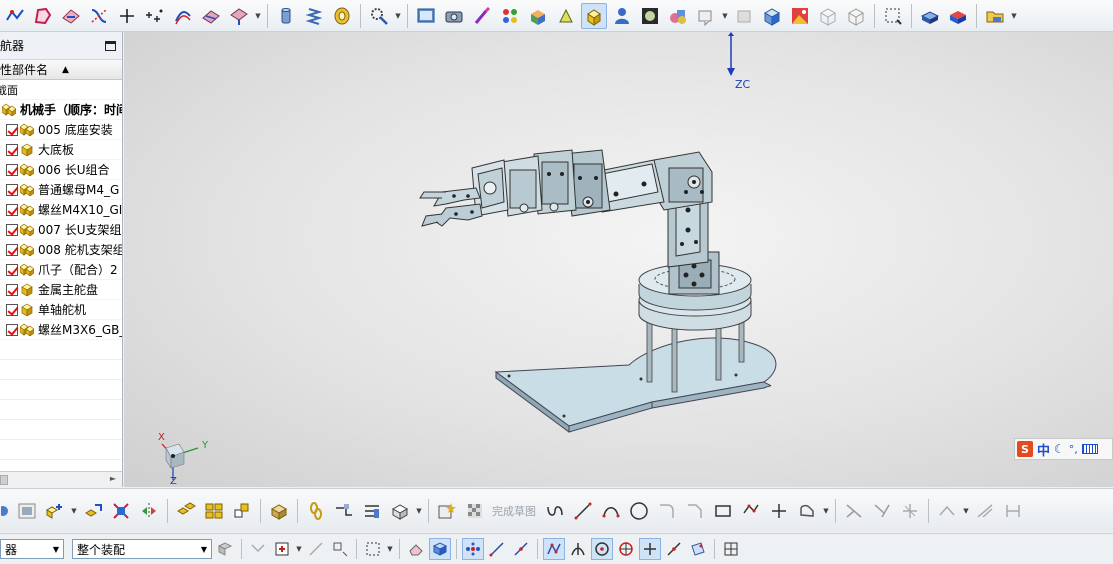 The height and width of the screenshot is (564, 1113). Describe the element at coordinates (995, 16) in the screenshot. I see `folder-load-icon` at that location.